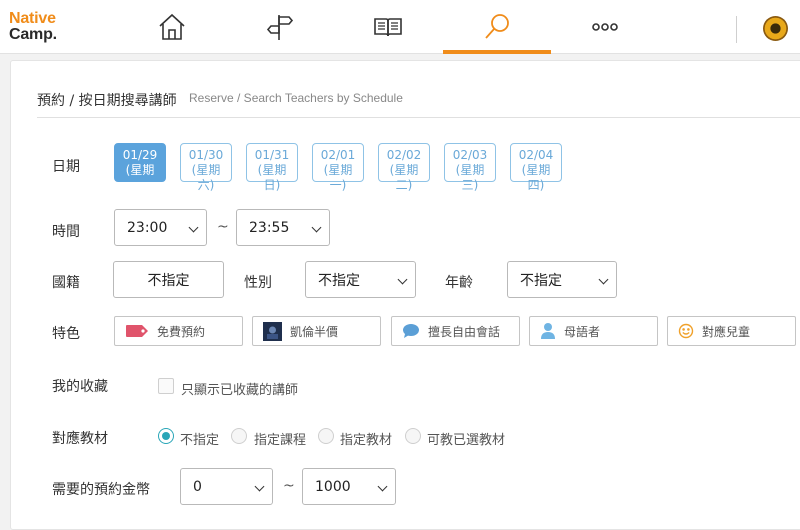 This screenshot has height=530, width=800. I want to click on search-icon, so click(497, 26).